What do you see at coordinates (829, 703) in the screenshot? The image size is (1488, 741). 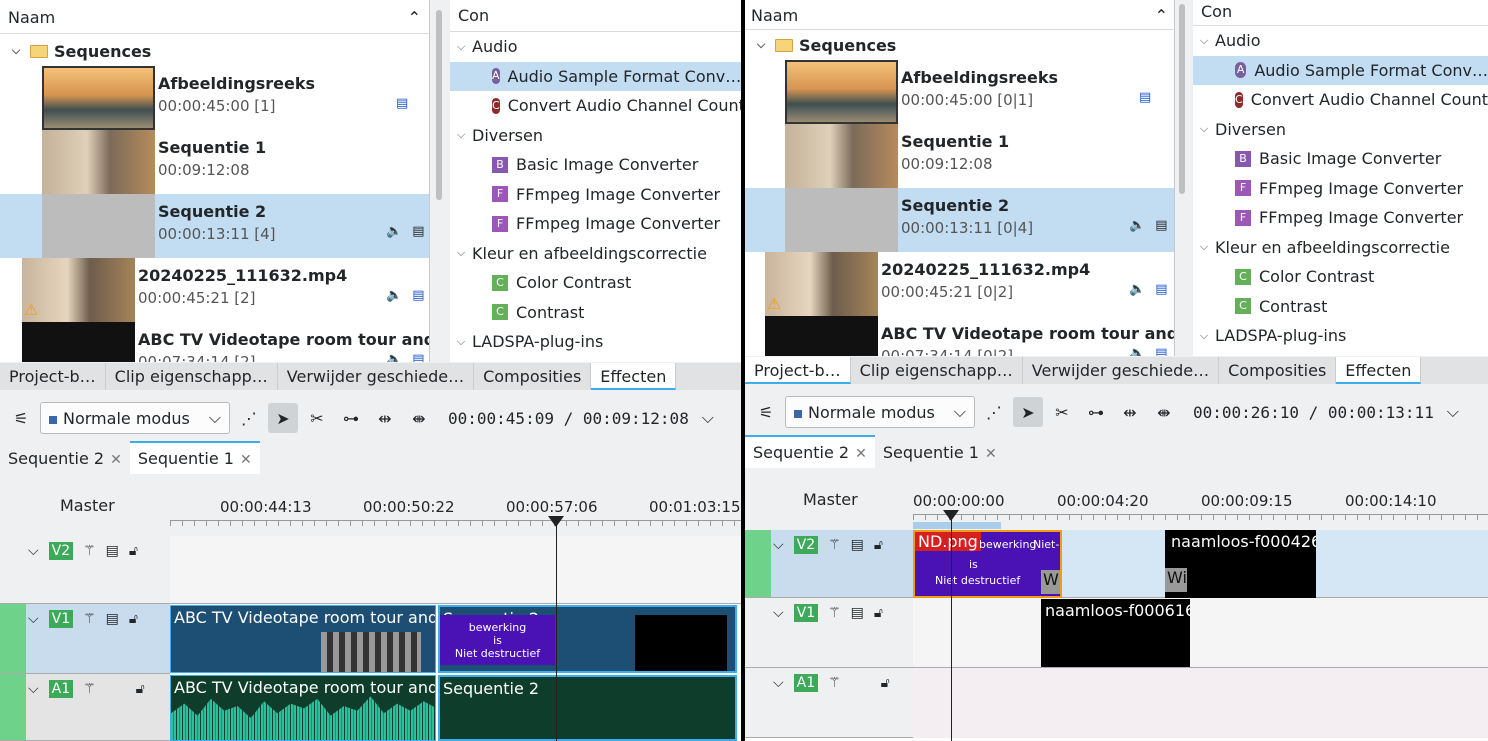 I see `track-header-a1: ⌵ A1 ⚚ 🔓︎` at bounding box center [829, 703].